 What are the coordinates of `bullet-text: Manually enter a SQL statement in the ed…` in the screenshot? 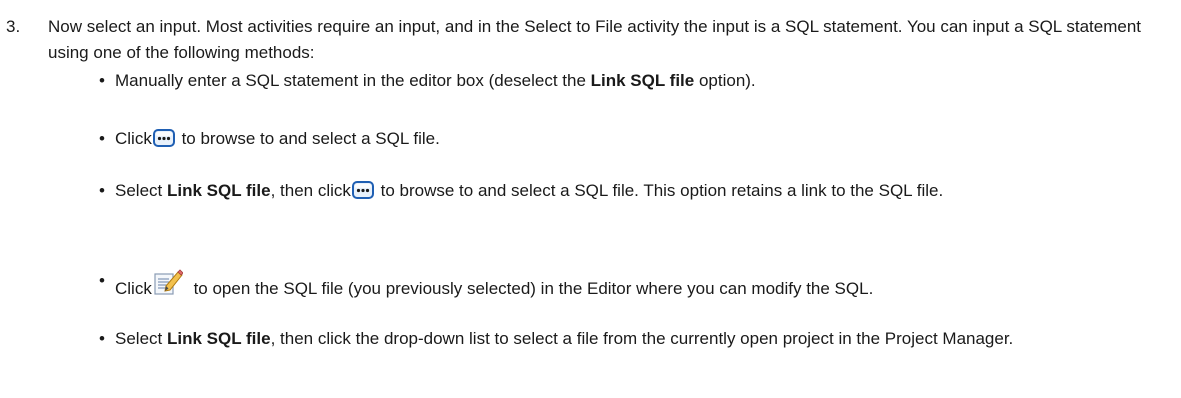 It's located at (353, 80).